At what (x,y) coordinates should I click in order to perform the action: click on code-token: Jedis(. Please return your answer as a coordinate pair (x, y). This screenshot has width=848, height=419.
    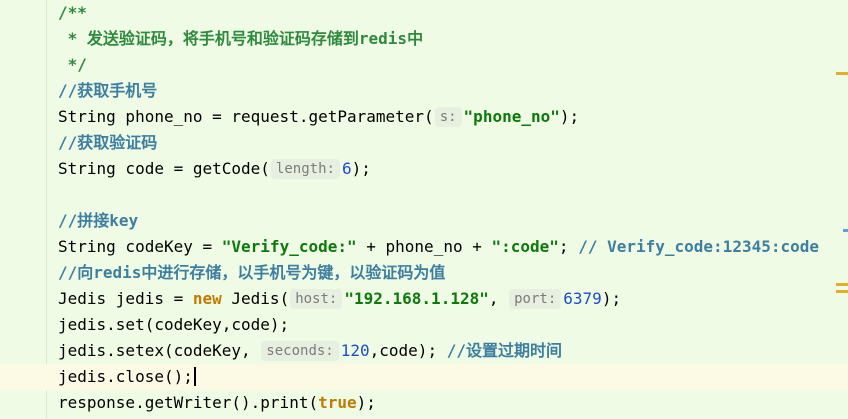
    Looking at the image, I should click on (255, 298).